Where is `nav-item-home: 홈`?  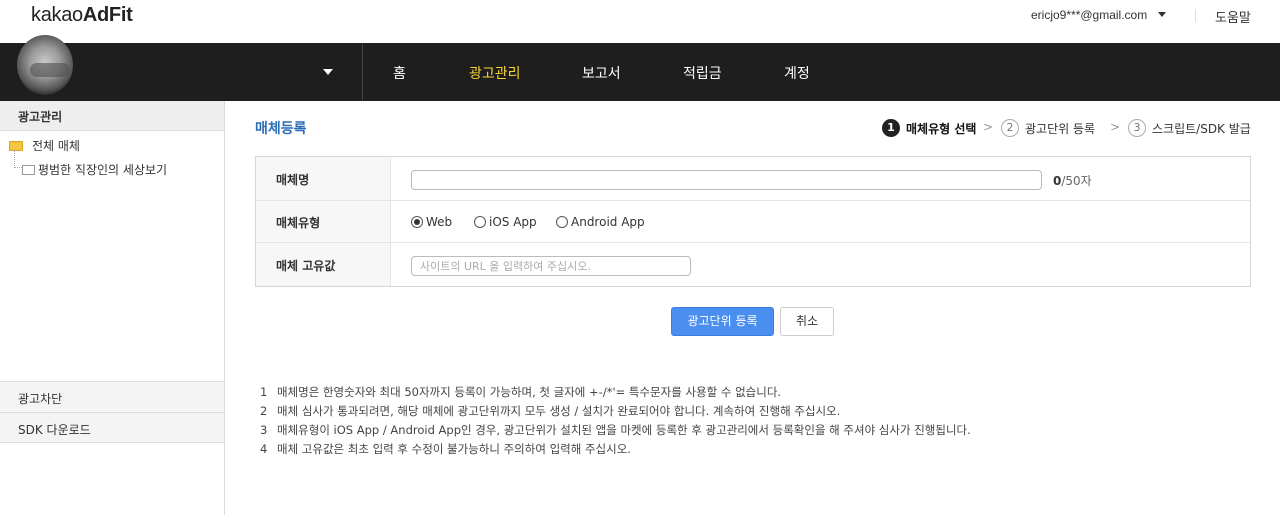 nav-item-home: 홈 is located at coordinates (399, 73).